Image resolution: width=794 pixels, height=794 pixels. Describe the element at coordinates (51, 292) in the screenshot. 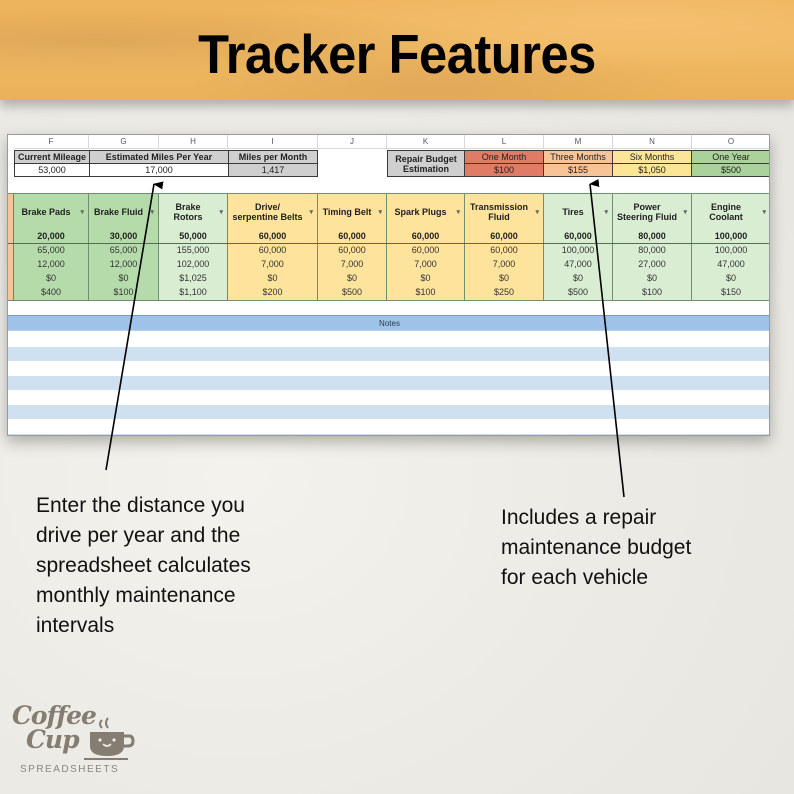

I see `maintenance-value: $400` at that location.